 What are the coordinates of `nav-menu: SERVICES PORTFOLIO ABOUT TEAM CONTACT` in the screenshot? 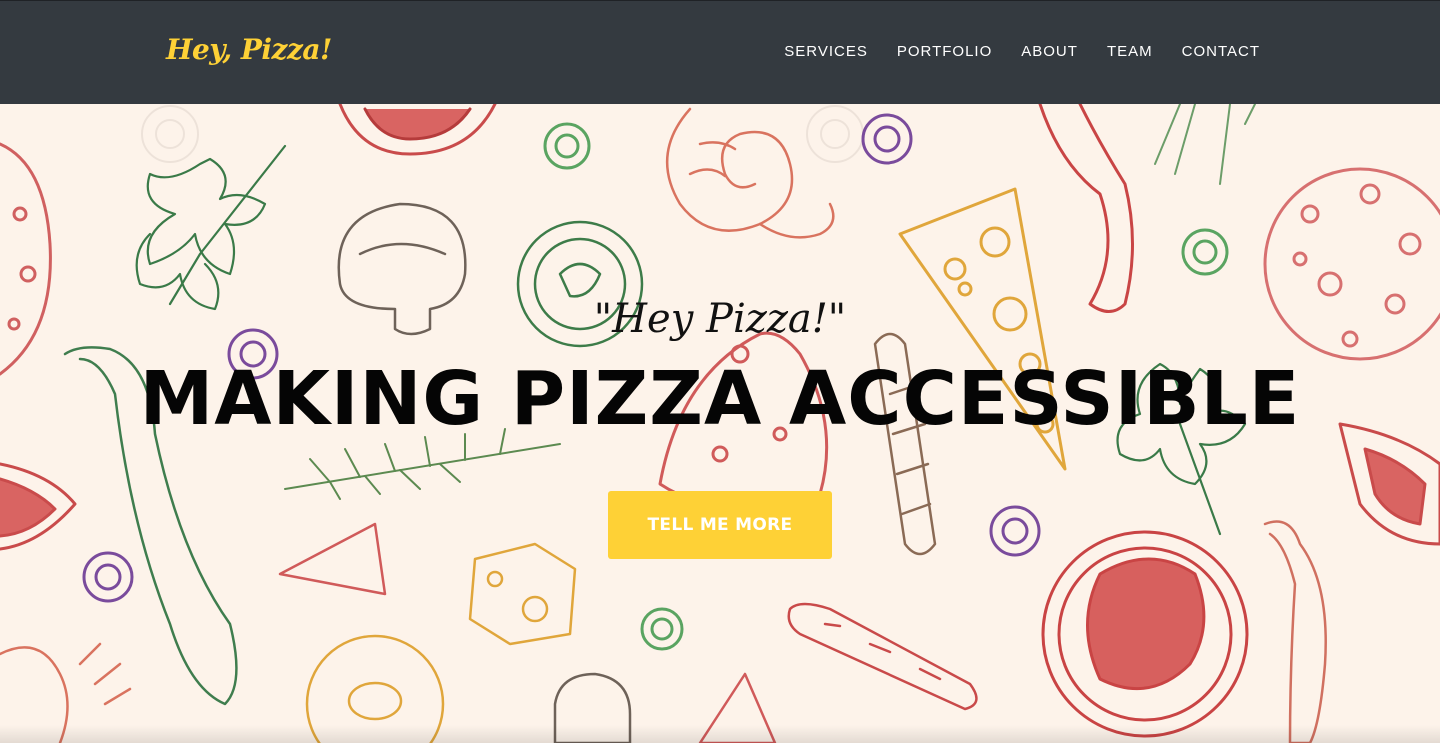 It's located at (1007, 52).